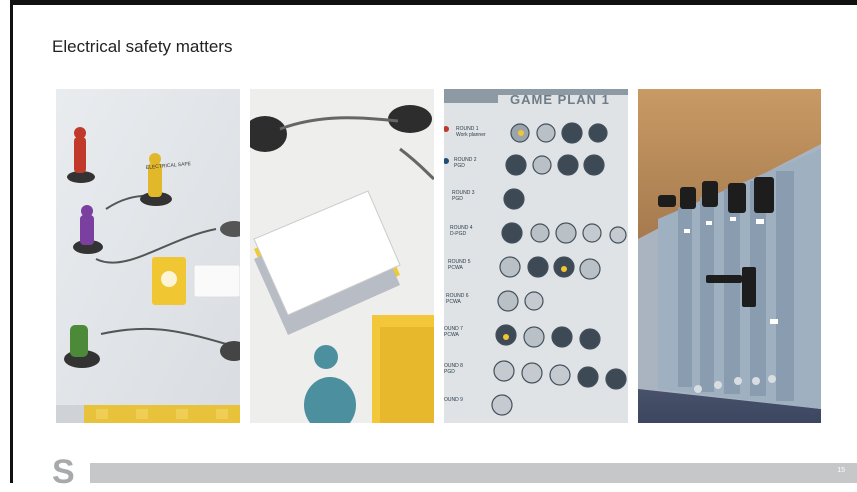  What do you see at coordinates (455, 268) in the screenshot?
I see `round-5-sub: PCWA` at bounding box center [455, 268].